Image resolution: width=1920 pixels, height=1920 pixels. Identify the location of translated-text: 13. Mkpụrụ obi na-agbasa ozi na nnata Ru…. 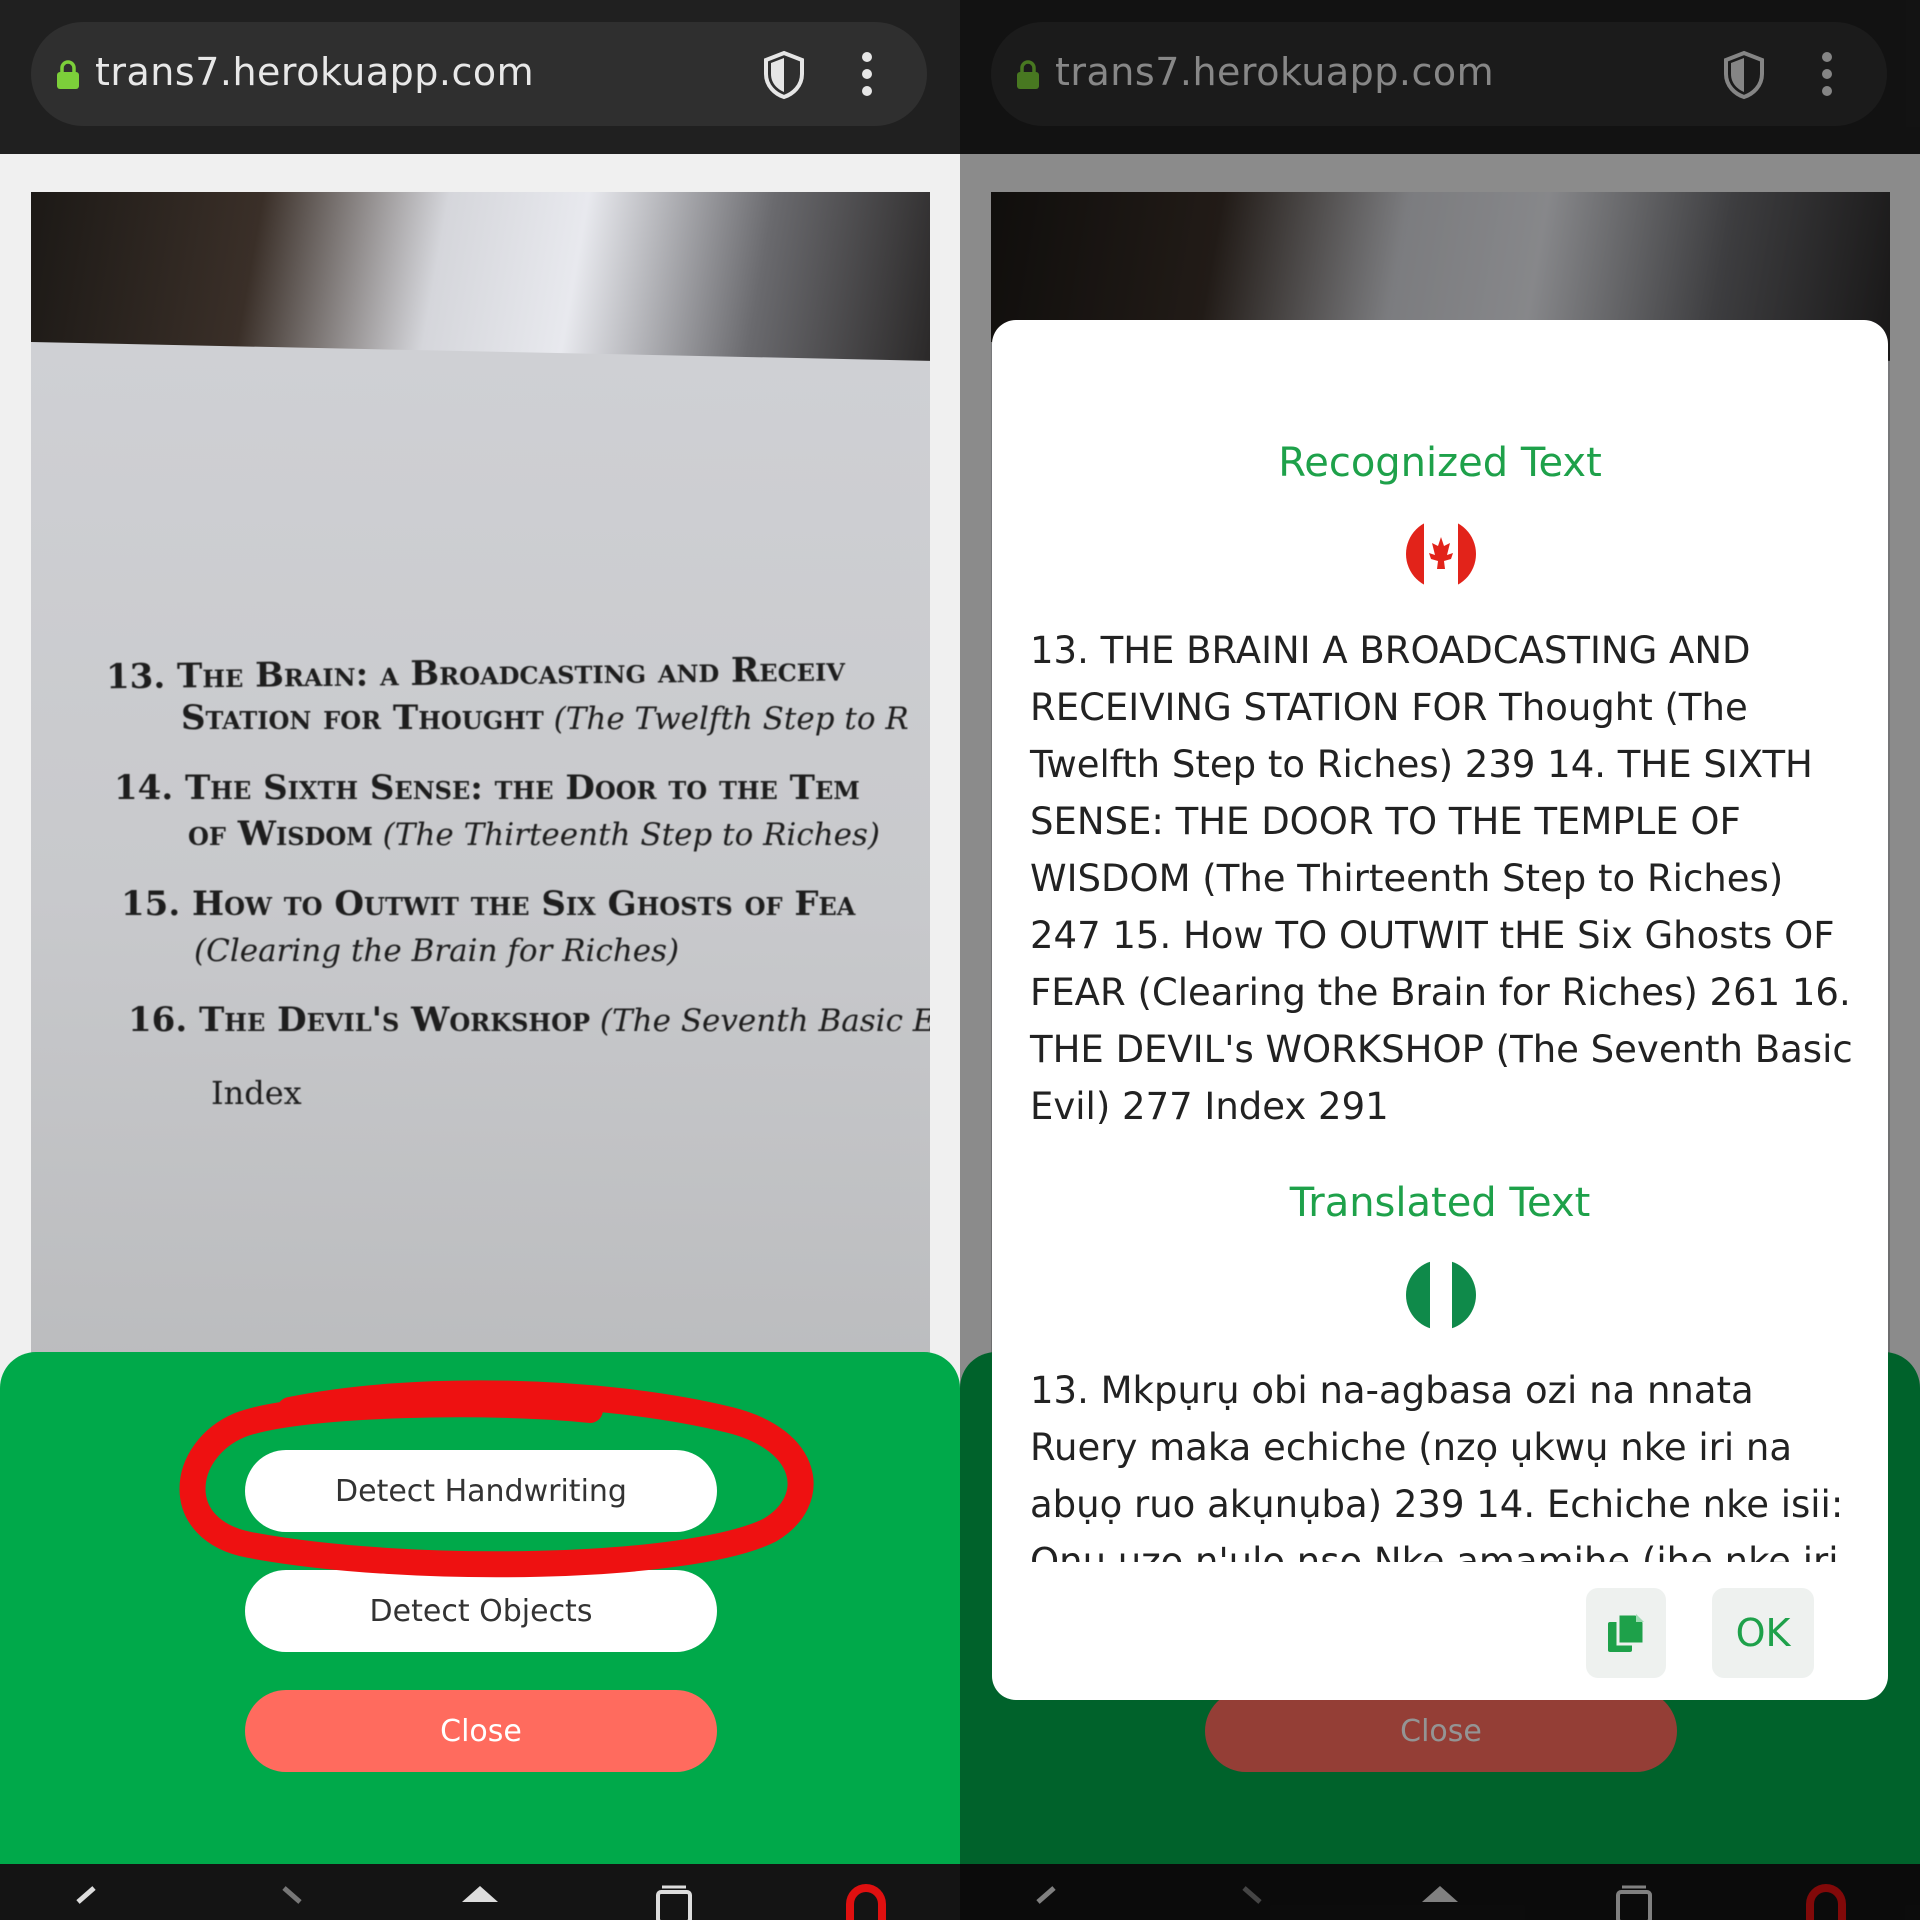
(1437, 1465).